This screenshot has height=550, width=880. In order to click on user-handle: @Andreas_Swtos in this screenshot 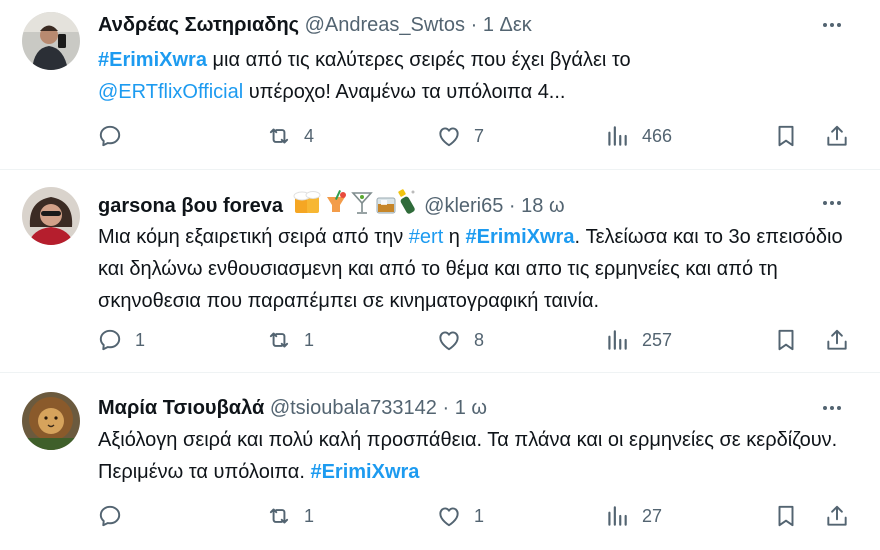, I will do `click(385, 25)`.